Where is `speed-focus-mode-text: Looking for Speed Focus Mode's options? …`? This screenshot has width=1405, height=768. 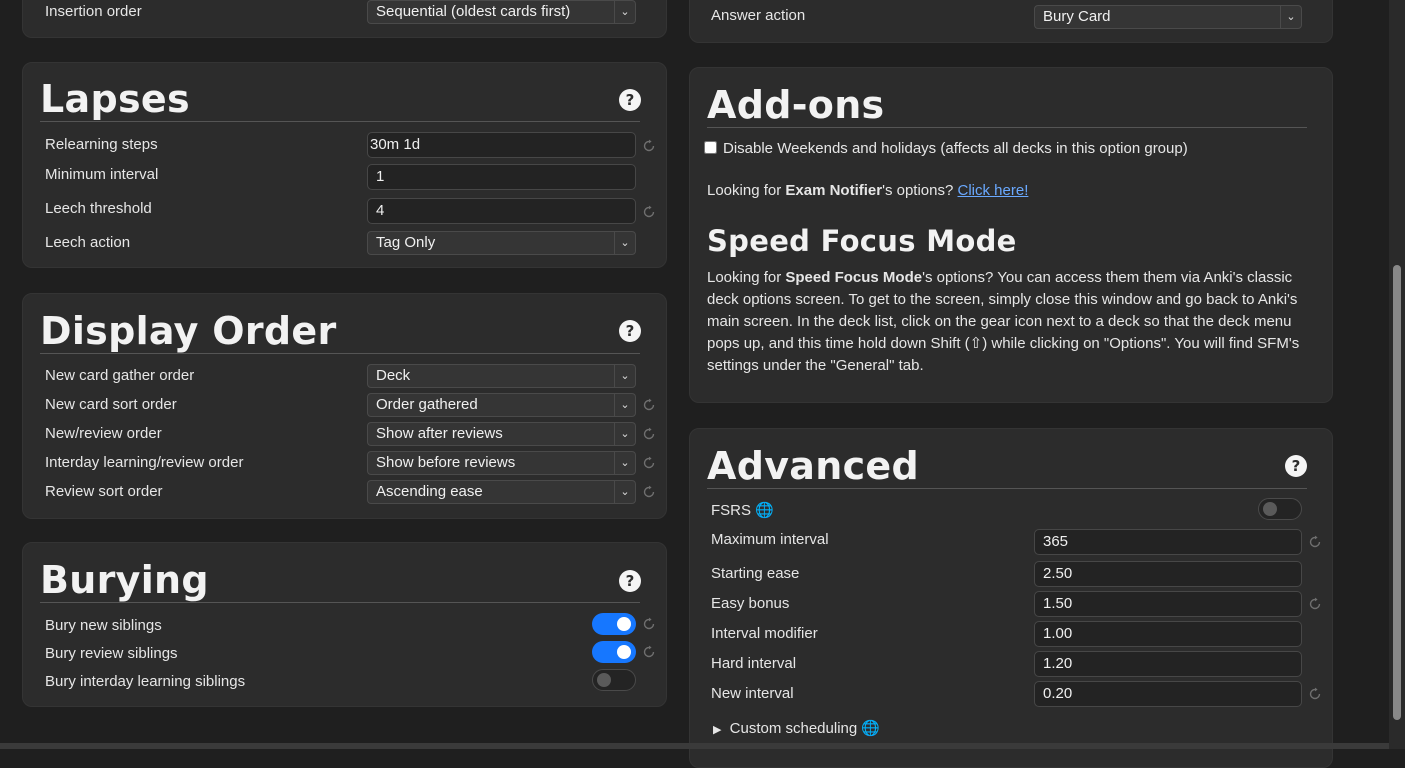 speed-focus-mode-text: Looking for Speed Focus Mode's options? … is located at coordinates (1007, 322).